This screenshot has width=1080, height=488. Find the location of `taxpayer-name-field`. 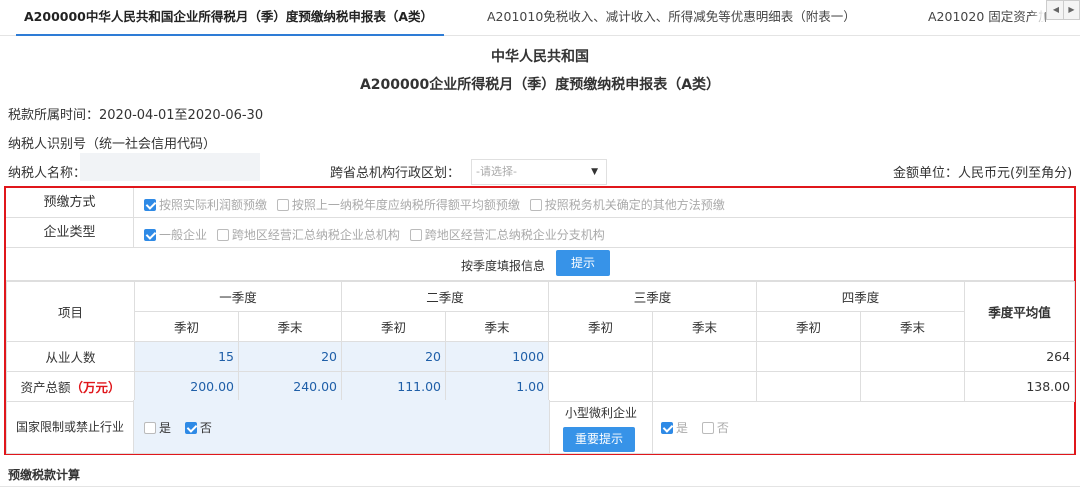

taxpayer-name-field is located at coordinates (170, 167).